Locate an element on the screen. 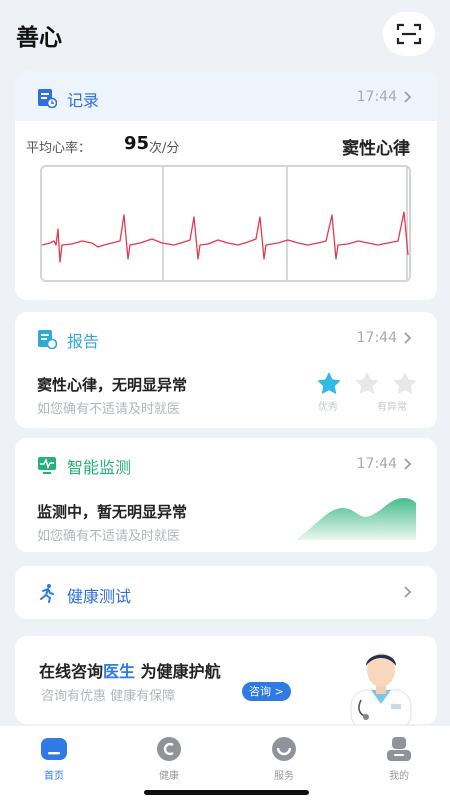 The width and height of the screenshot is (450, 800). consult-subtitle: 咨询有优惠 健康有保障 is located at coordinates (108, 696).